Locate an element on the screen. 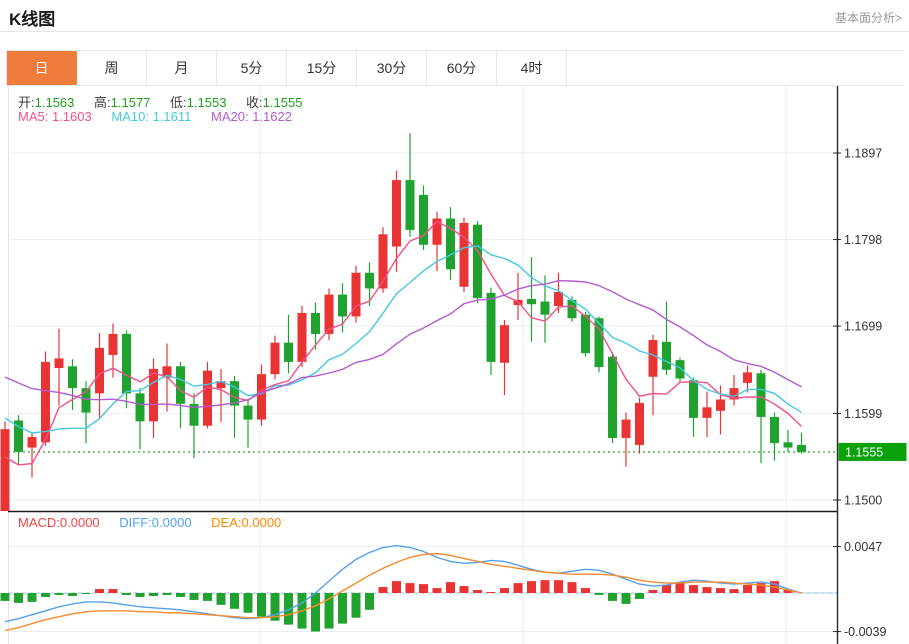  fundamental-analysis-link: 基本面分析> is located at coordinates (868, 17).